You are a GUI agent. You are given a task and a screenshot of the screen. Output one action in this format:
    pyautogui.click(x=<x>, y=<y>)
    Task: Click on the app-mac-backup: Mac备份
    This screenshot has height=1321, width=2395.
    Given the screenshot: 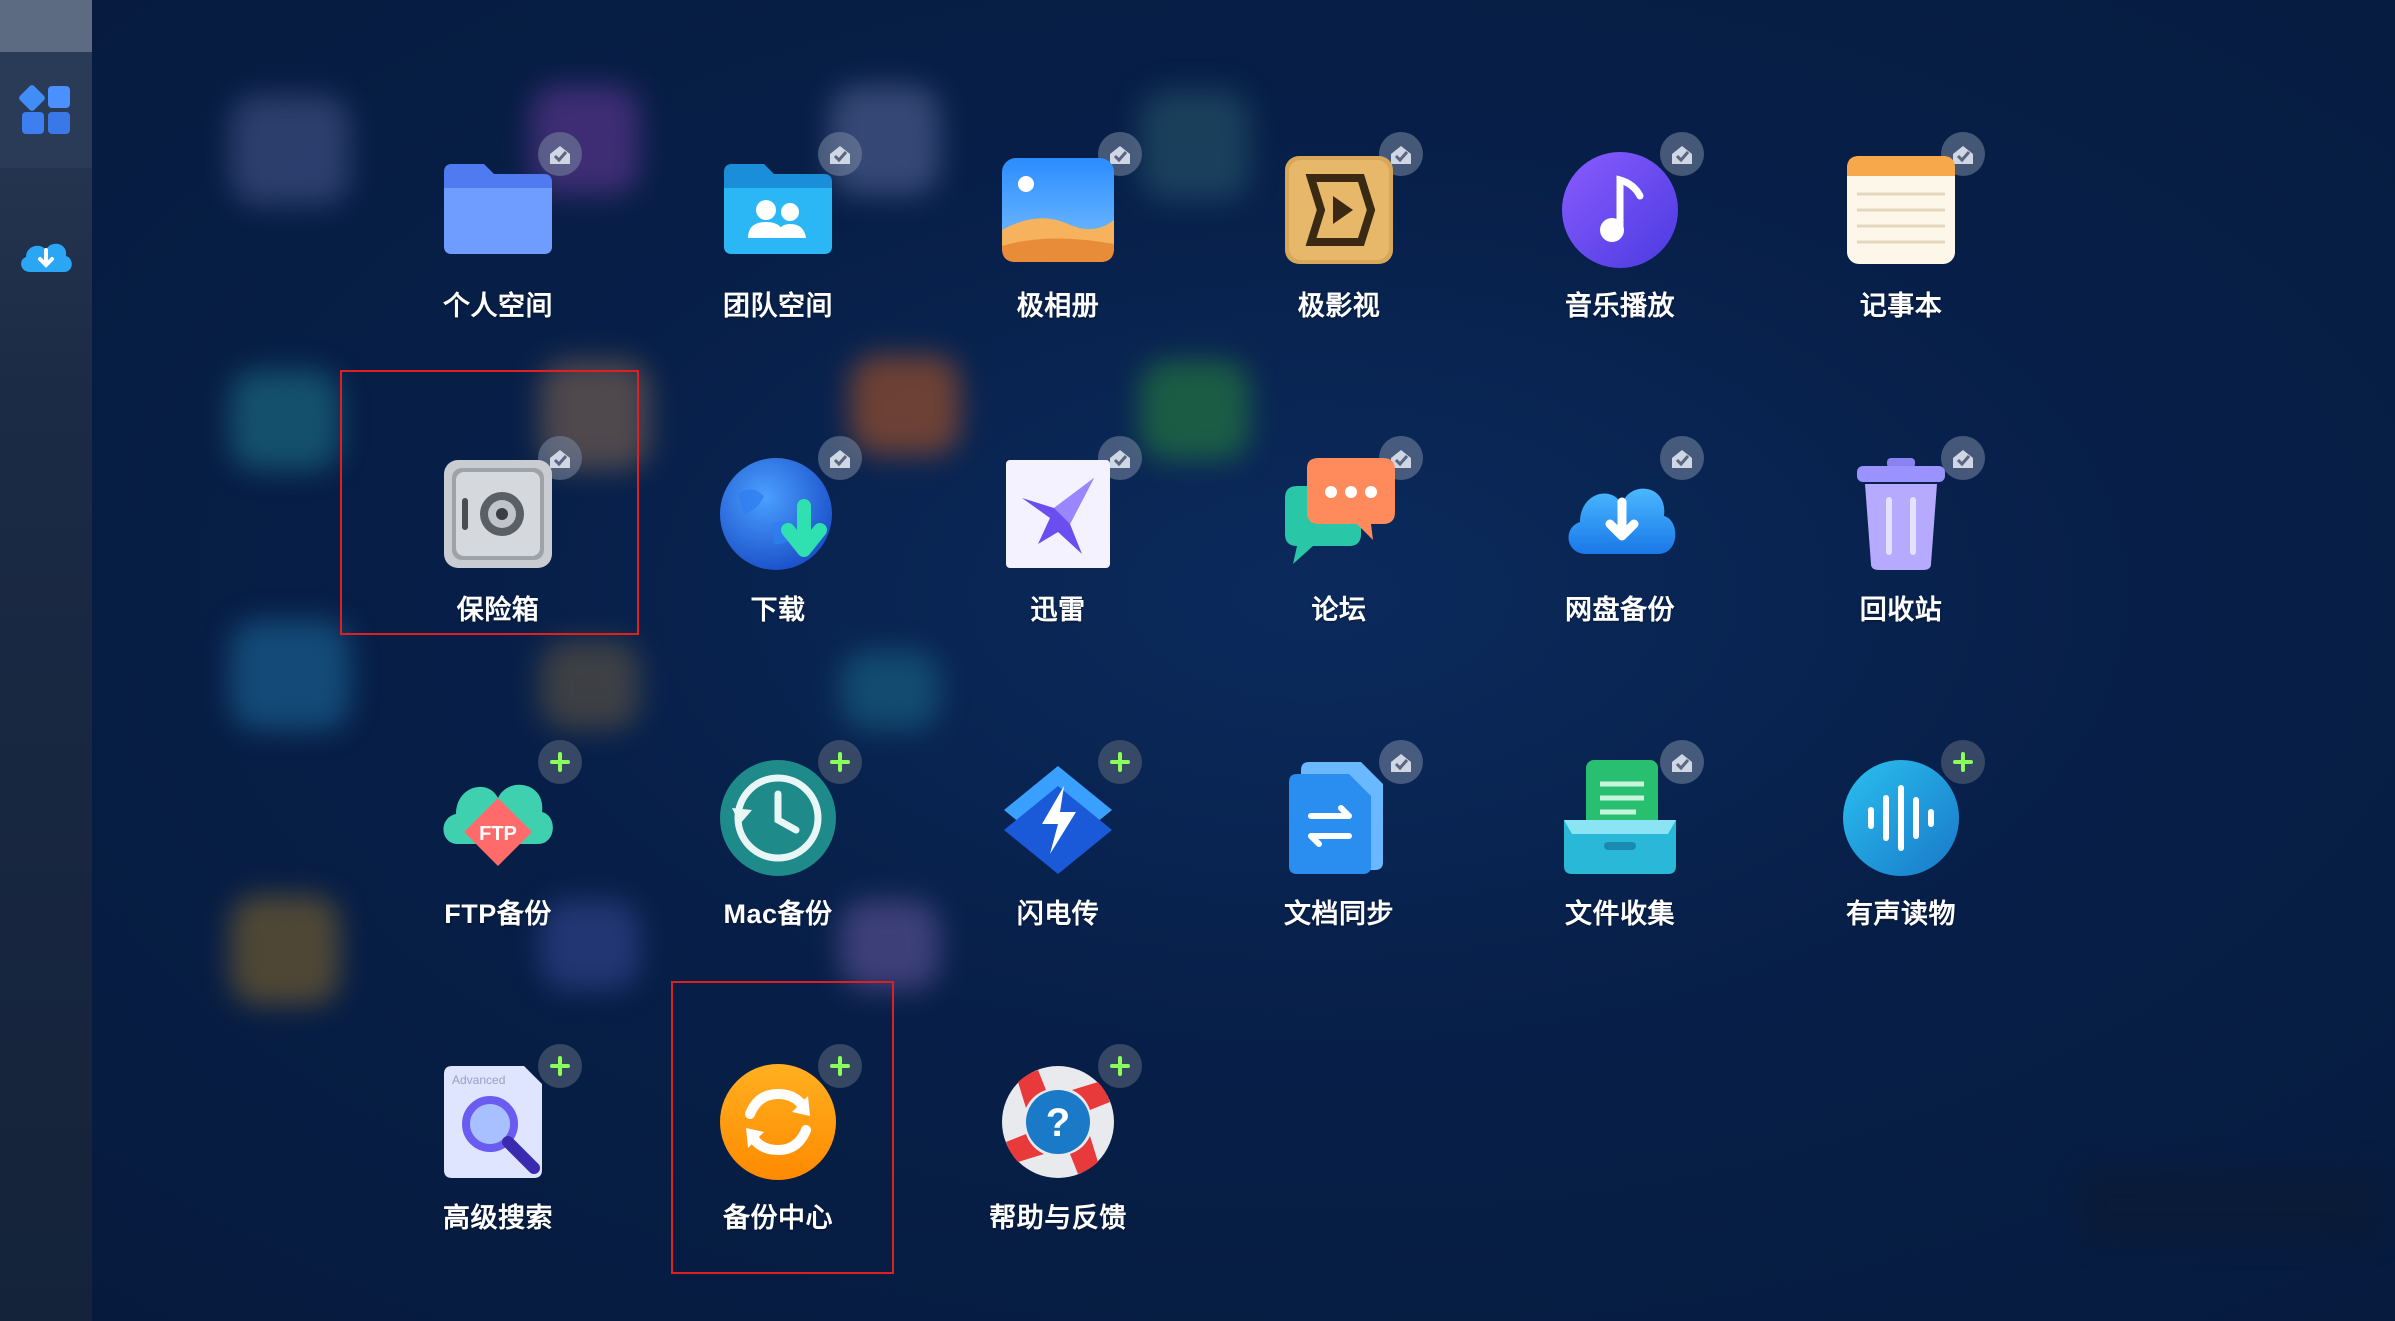 What is the action you would take?
    pyautogui.click(x=778, y=833)
    